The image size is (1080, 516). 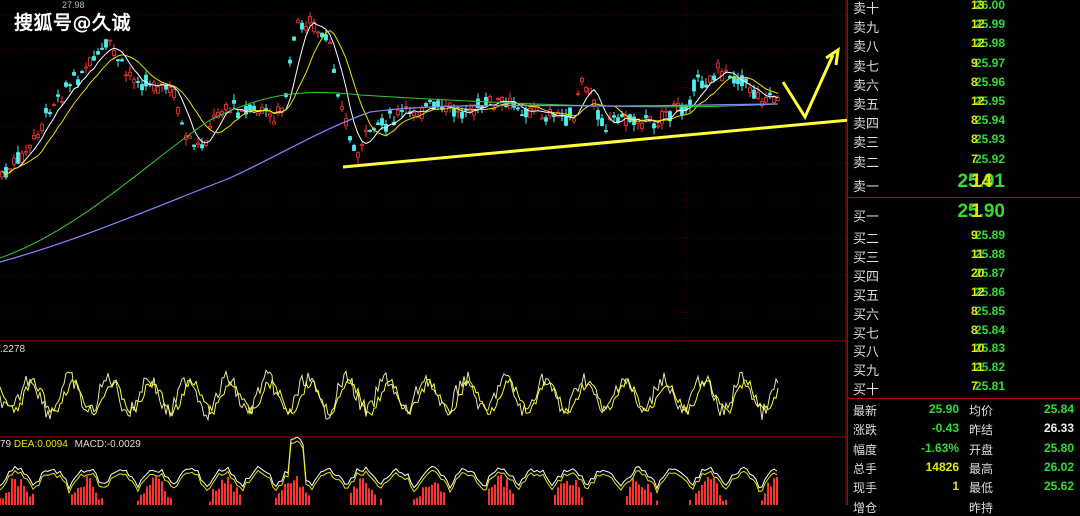 I want to click on stat-row: 总手 14826 最高 26.02, so click(x=964, y=467).